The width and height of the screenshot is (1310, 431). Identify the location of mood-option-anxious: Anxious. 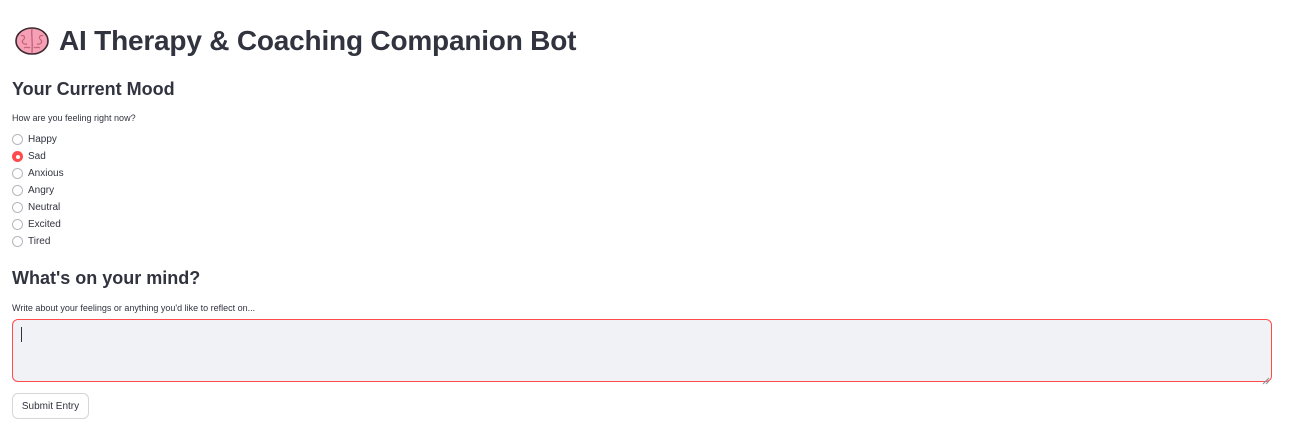
(38, 173).